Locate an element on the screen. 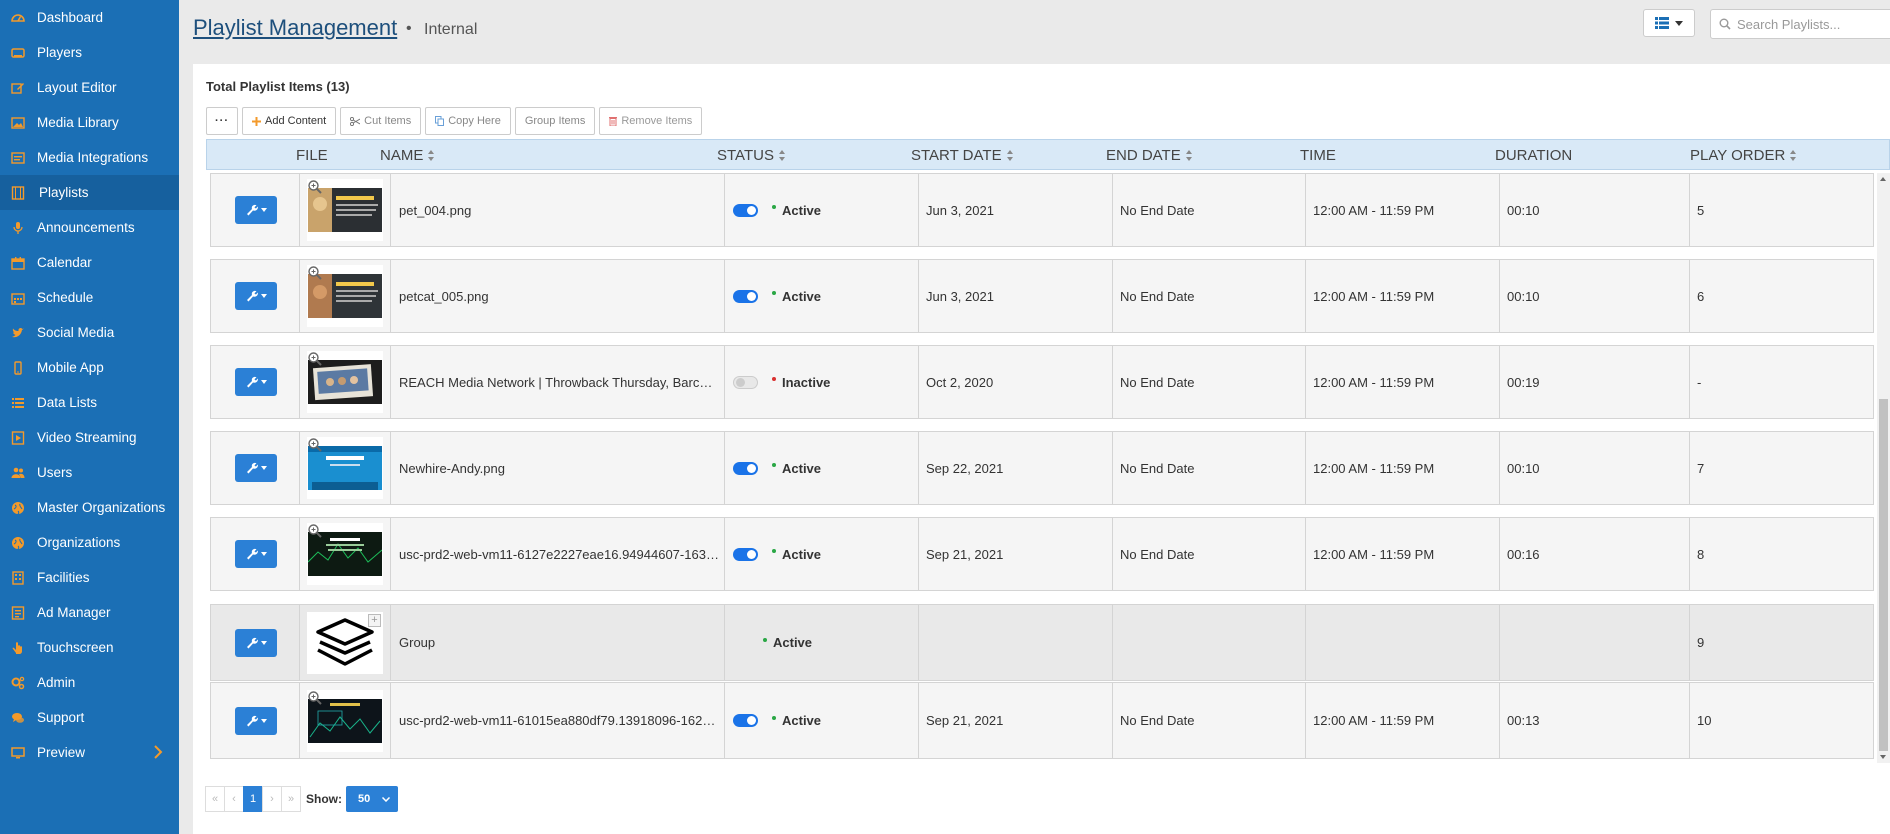 The height and width of the screenshot is (834, 1890). cell-action is located at coordinates (255, 642).